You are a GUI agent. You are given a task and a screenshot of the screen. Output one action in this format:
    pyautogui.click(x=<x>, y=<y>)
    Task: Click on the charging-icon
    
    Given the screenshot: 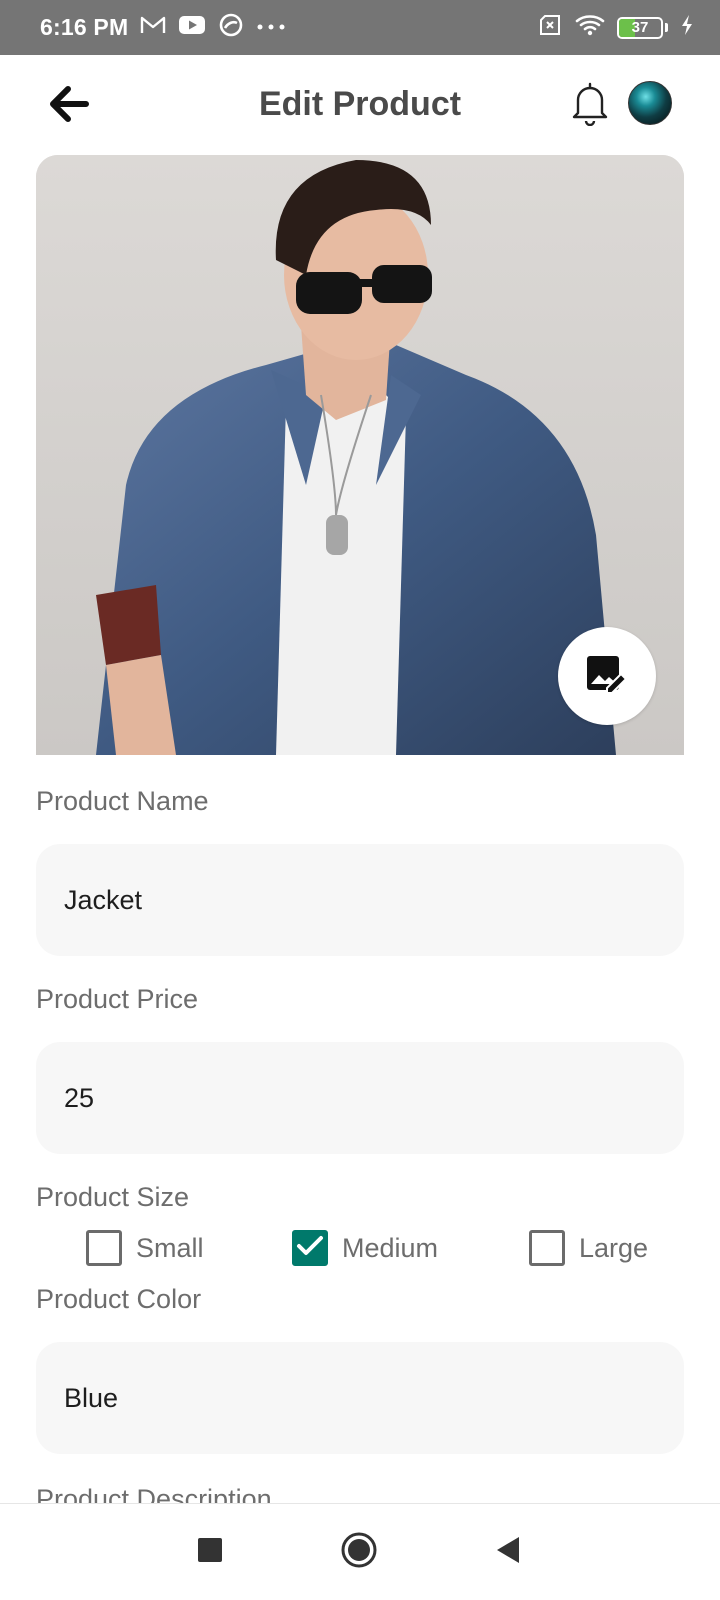 What is the action you would take?
    pyautogui.click(x=687, y=27)
    